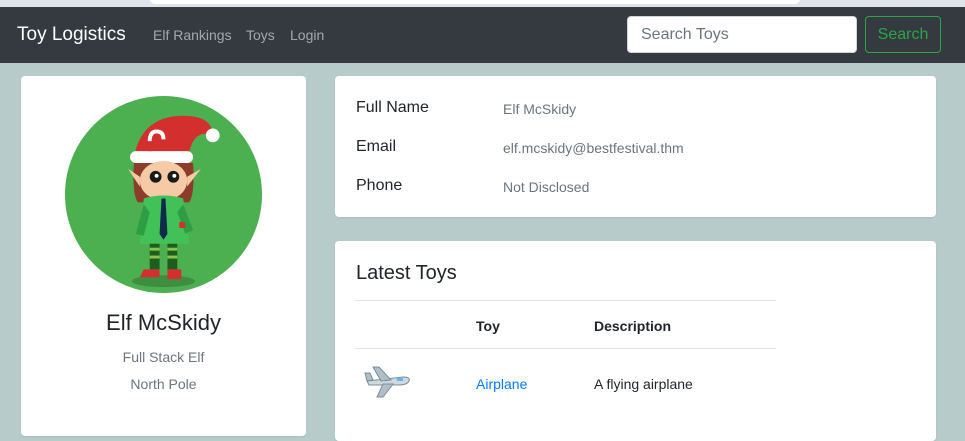  I want to click on column-header-toy: Toy, so click(488, 326).